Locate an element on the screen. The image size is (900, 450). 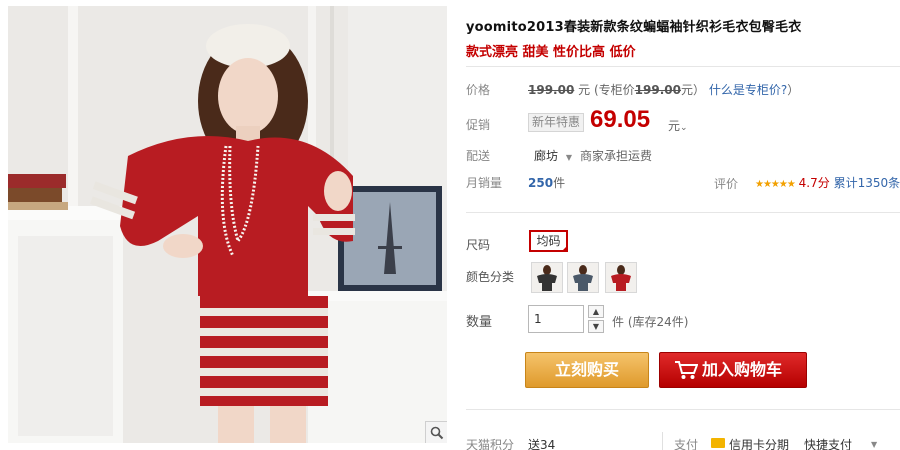
price-row: 199.00 元 (专柜价199.00元） 什么是专柜价?） is located at coordinates (663, 89).